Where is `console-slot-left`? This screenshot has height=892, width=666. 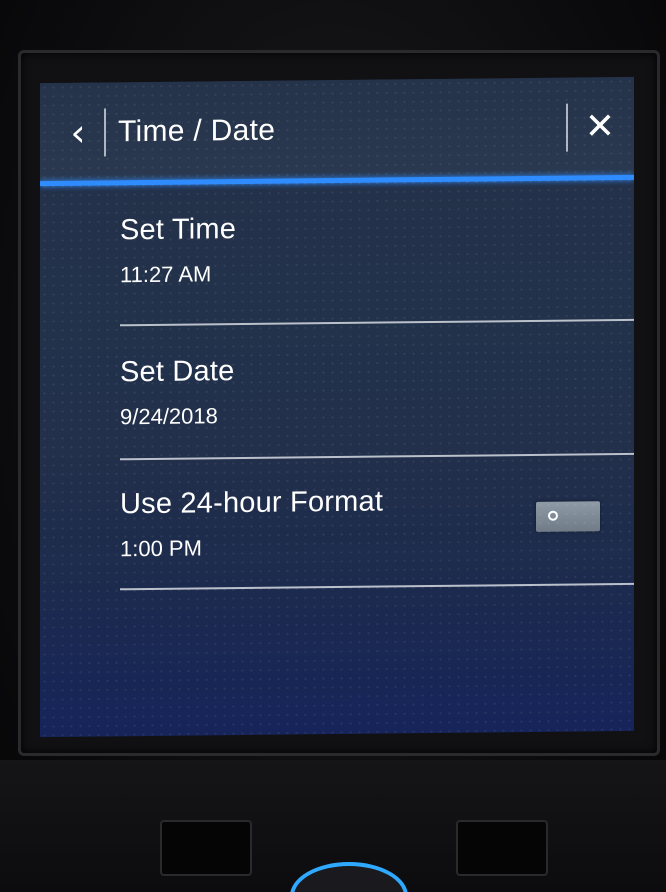 console-slot-left is located at coordinates (206, 848).